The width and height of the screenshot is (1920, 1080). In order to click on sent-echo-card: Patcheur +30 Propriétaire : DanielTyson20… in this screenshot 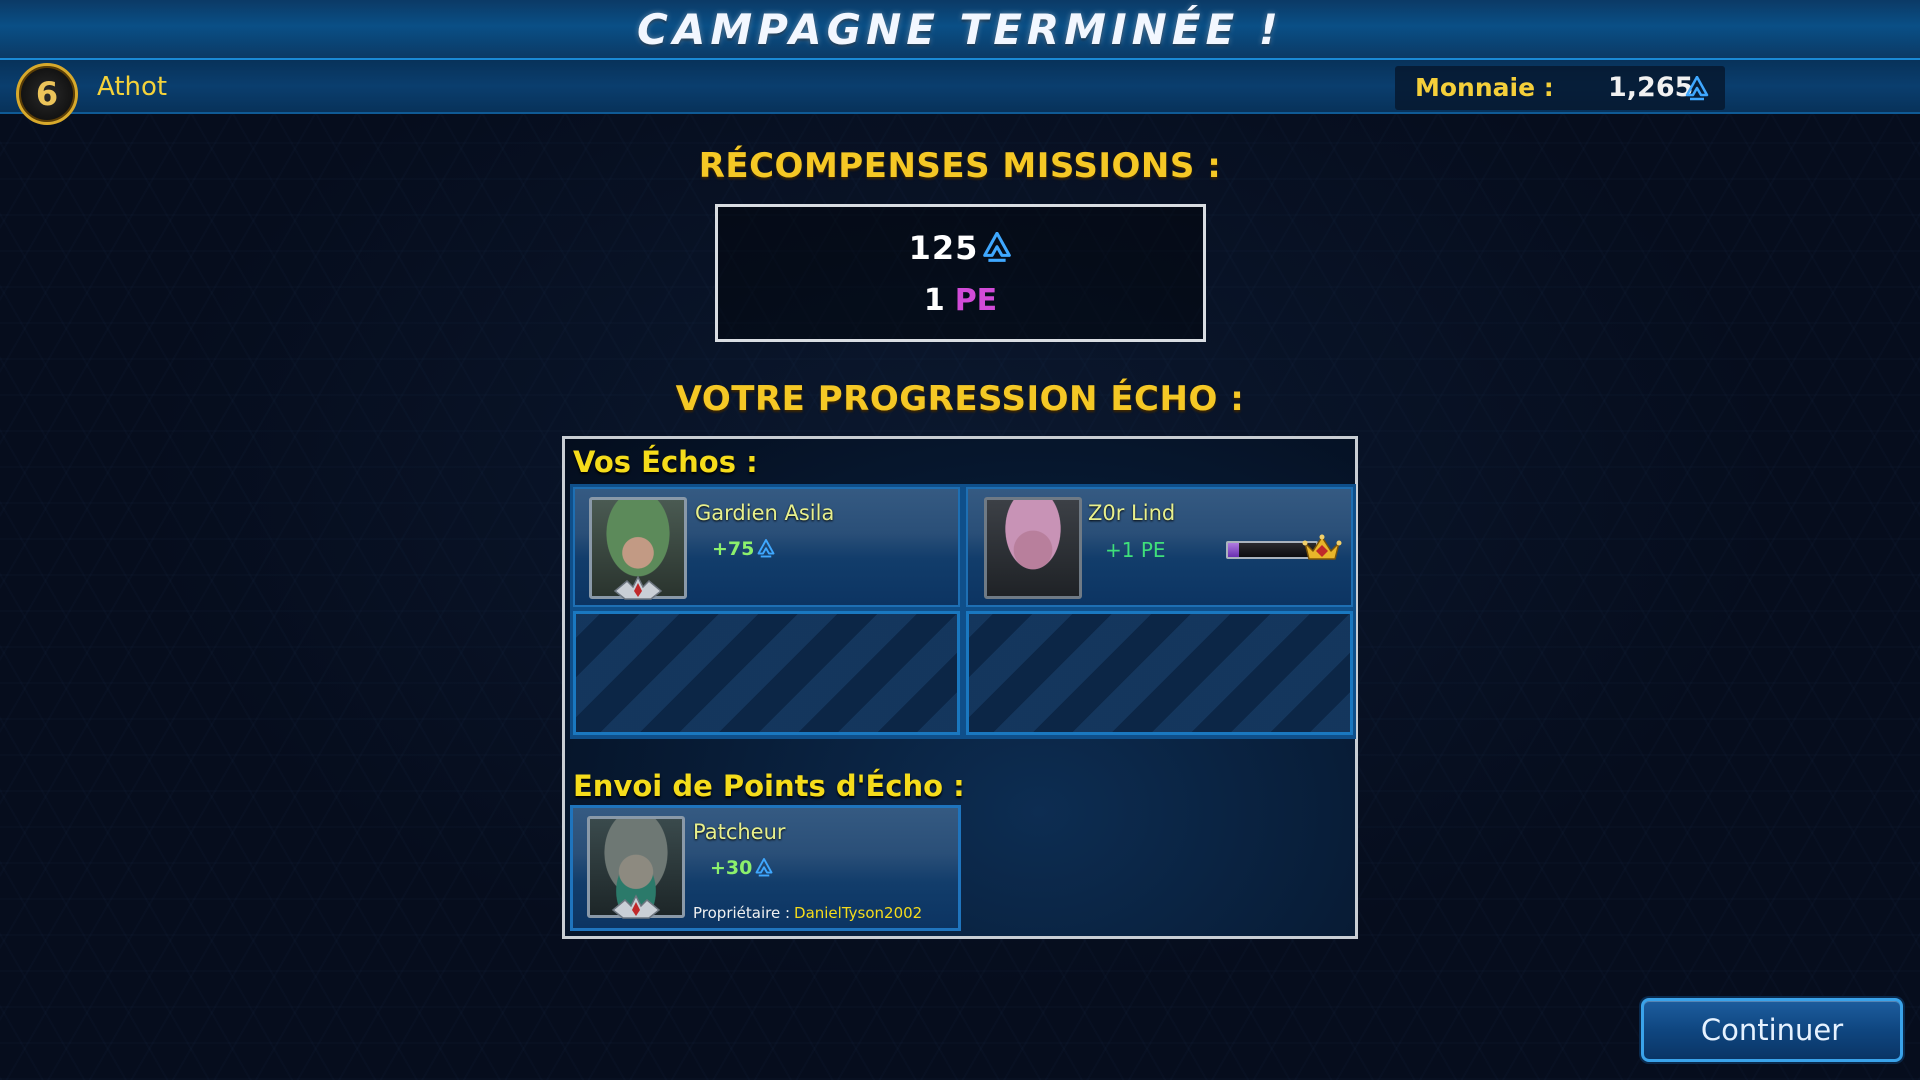, I will do `click(765, 868)`.